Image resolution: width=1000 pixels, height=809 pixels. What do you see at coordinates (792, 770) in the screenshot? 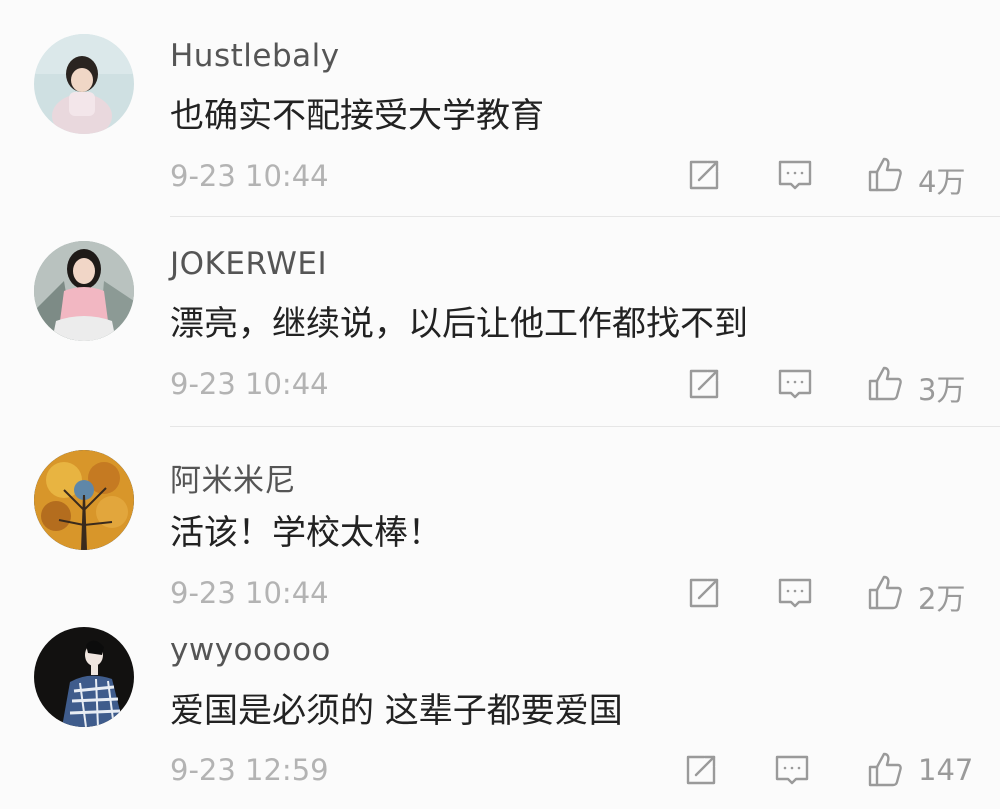
I see `reply-icon` at bounding box center [792, 770].